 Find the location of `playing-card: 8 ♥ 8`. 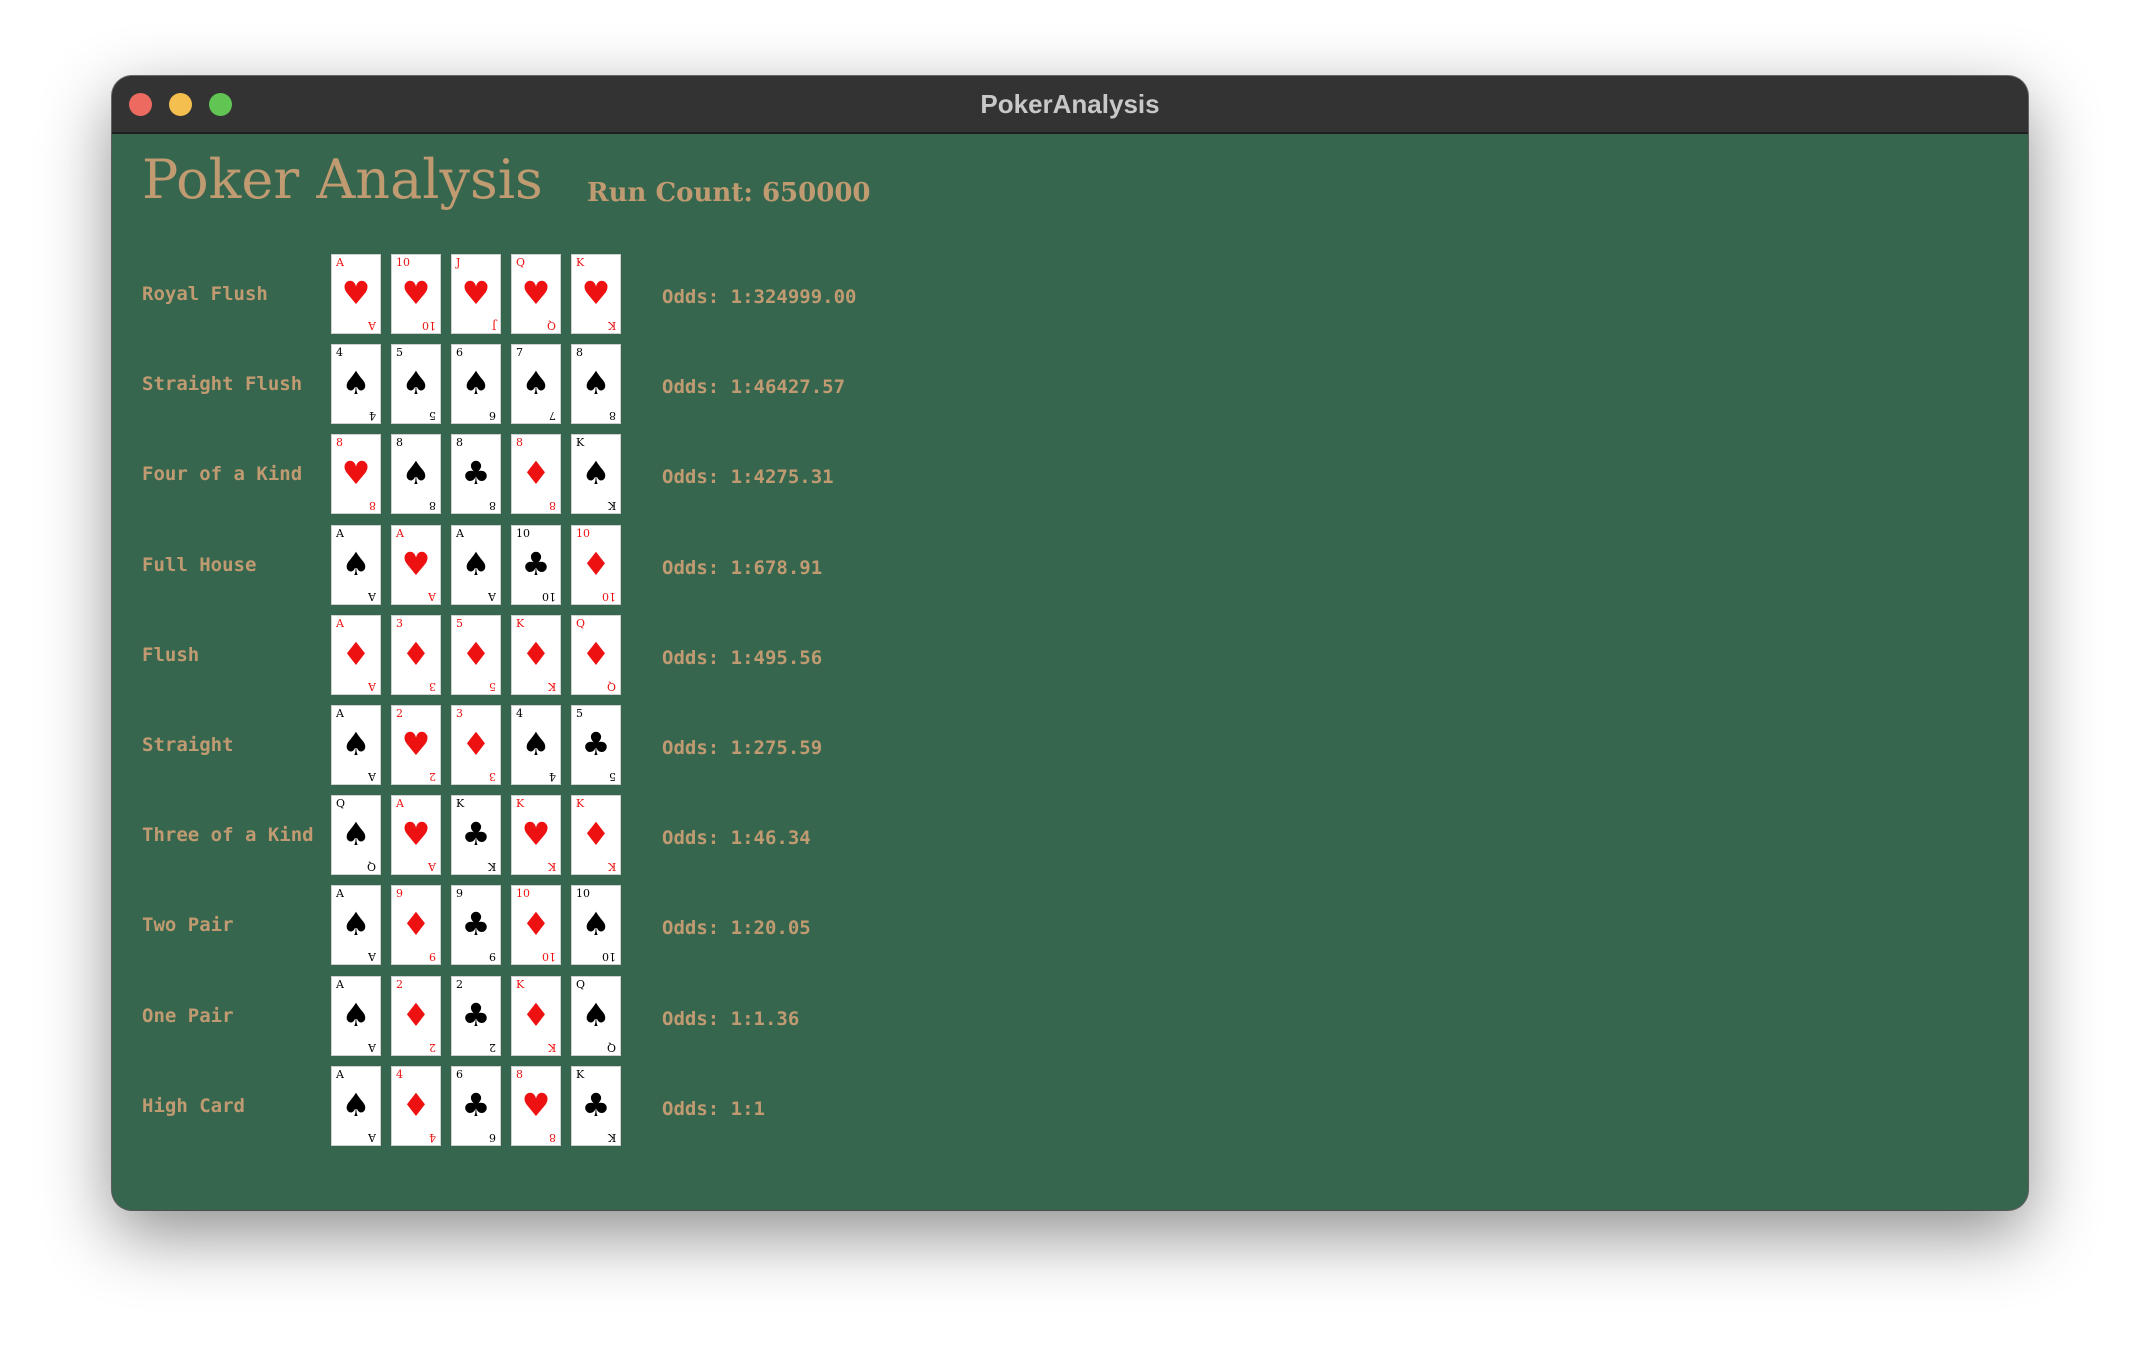

playing-card: 8 ♥ 8 is located at coordinates (536, 1106).